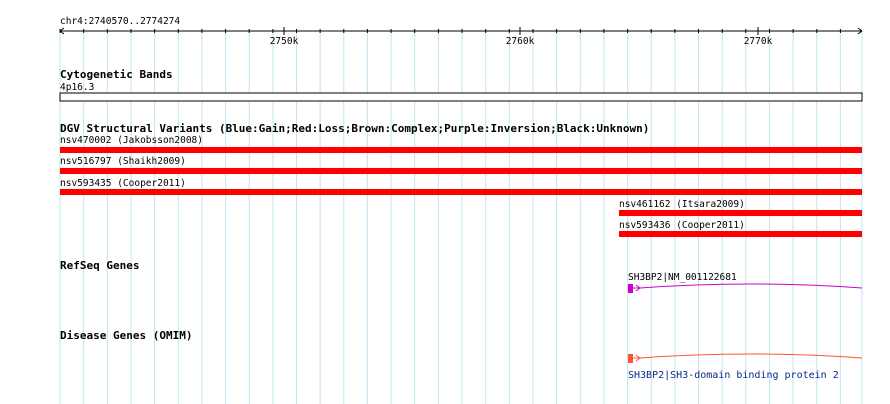 The image size is (890, 404). I want to click on ruler-tick-label: 2750k, so click(284, 41).